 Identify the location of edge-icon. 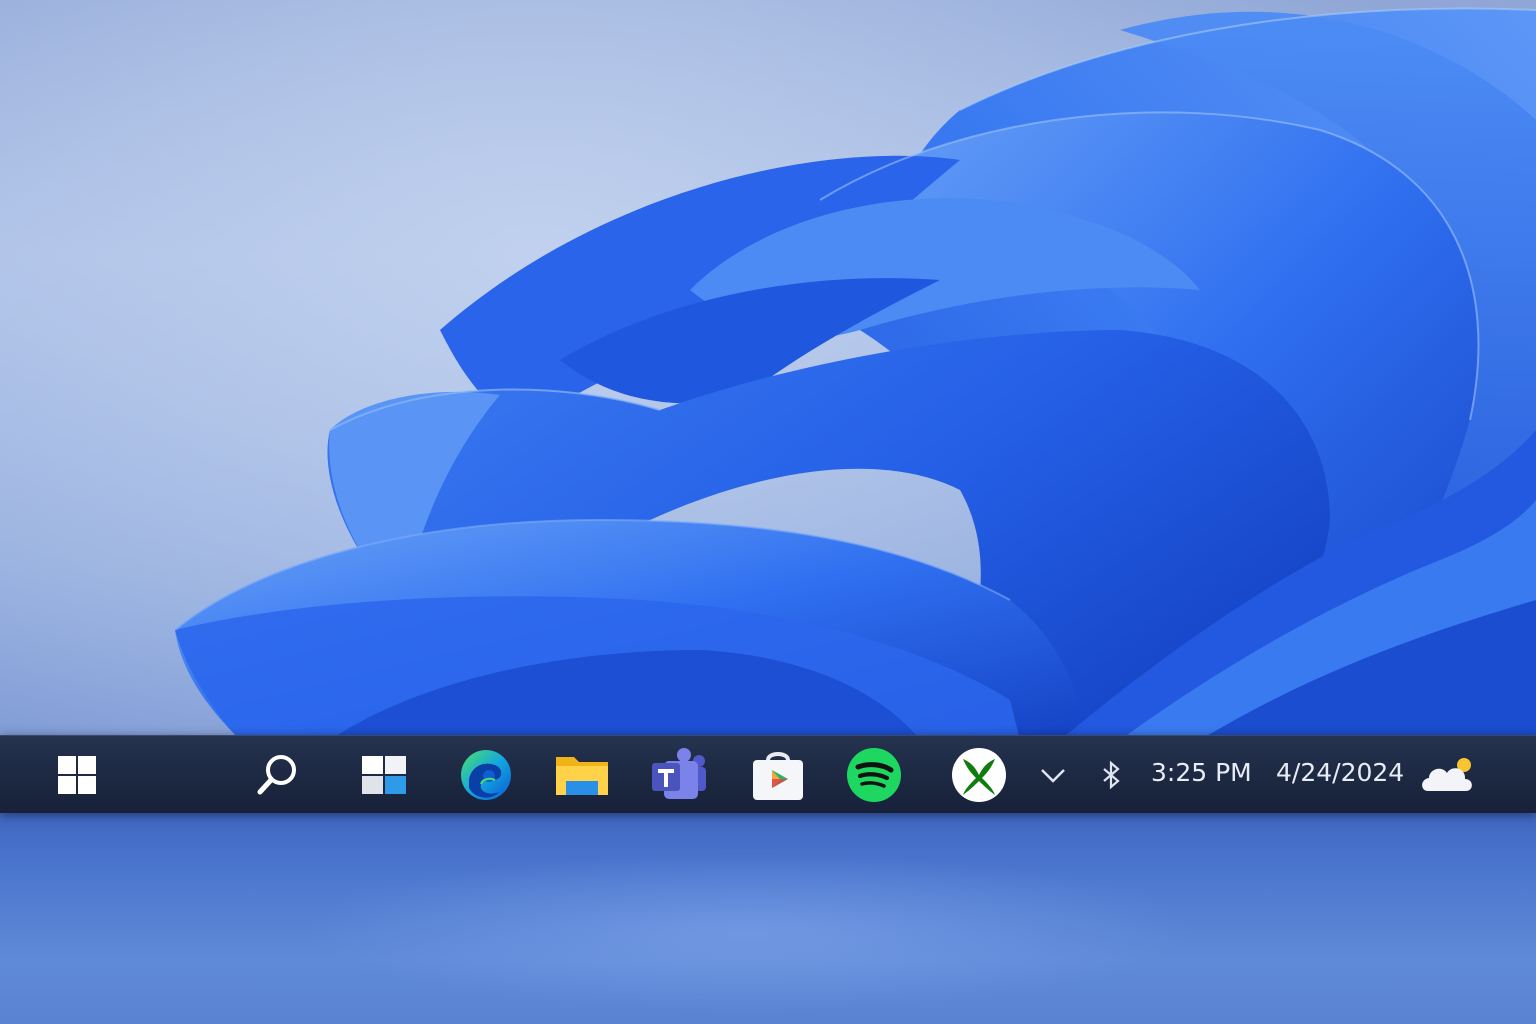
(486, 775).